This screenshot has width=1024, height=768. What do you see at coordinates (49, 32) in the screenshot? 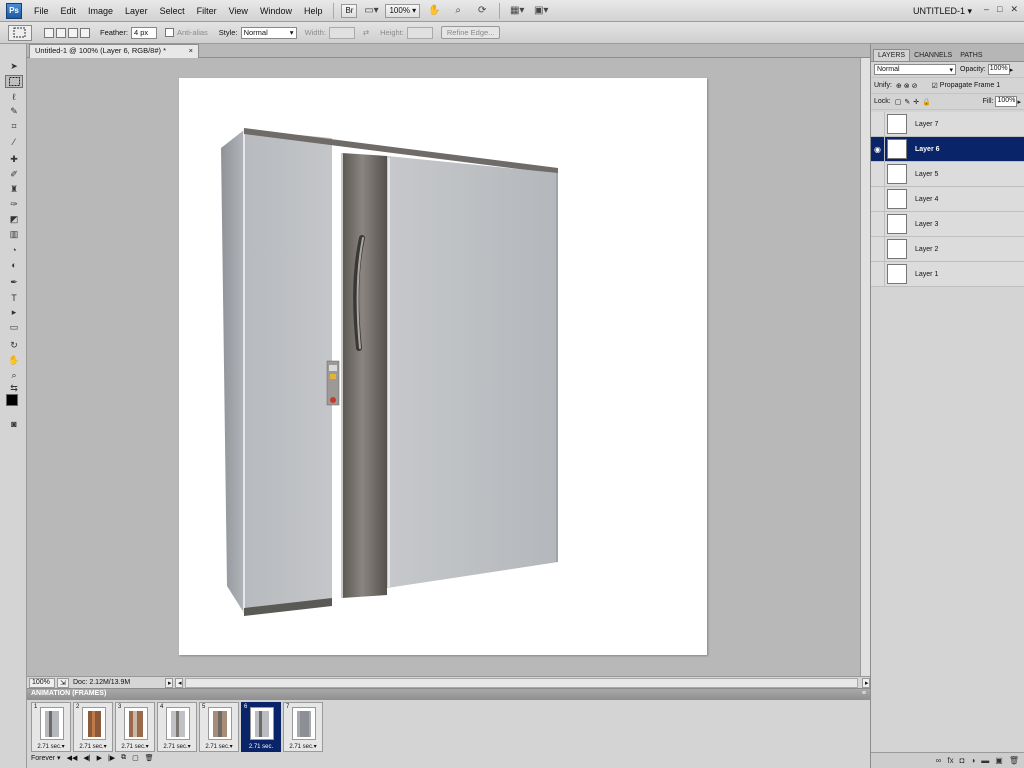
I see `new-selection-button` at bounding box center [49, 32].